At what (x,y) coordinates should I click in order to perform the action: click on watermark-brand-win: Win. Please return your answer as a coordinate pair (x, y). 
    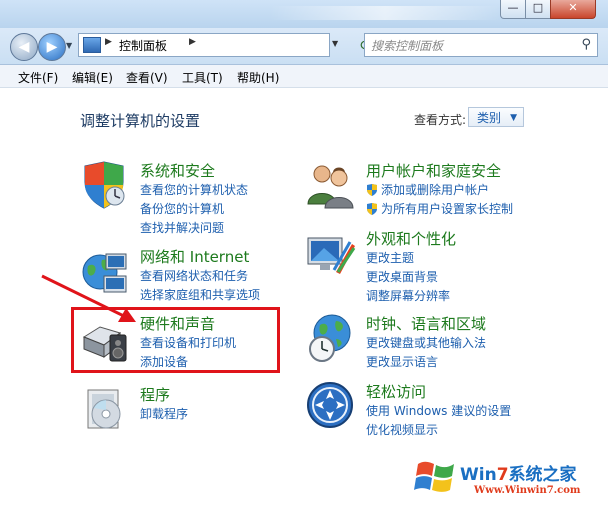
    Looking at the image, I should click on (478, 475).